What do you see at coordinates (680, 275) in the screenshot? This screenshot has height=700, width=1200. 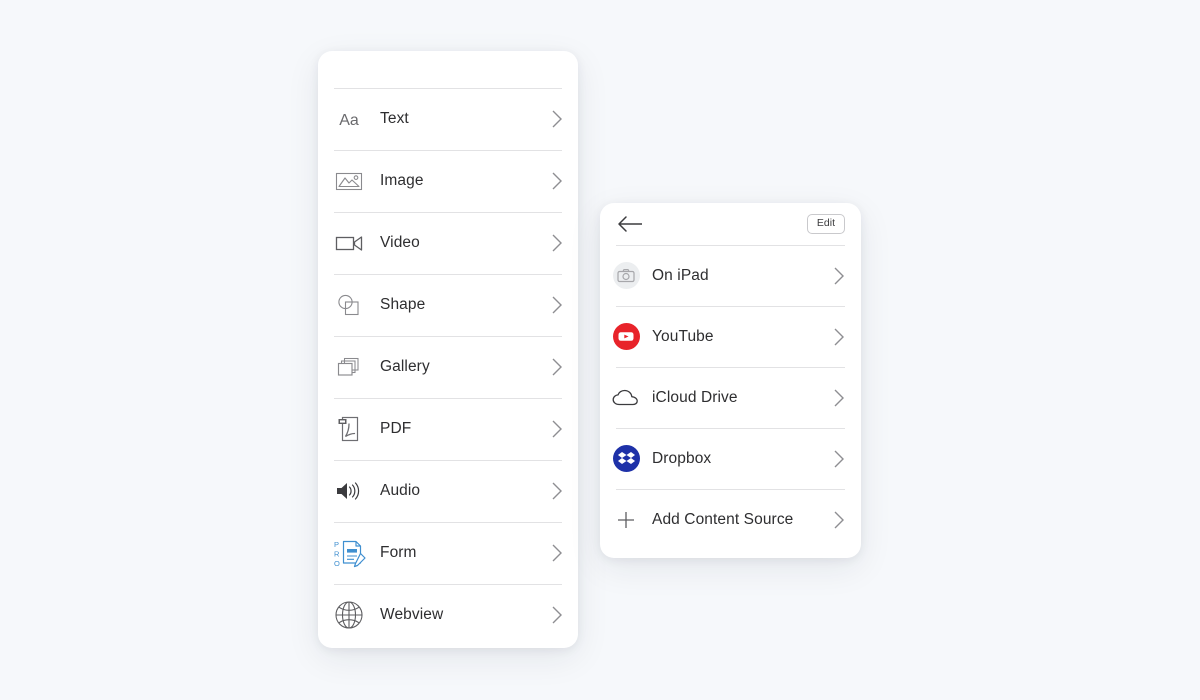 I see `list-item-label: On iPad` at bounding box center [680, 275].